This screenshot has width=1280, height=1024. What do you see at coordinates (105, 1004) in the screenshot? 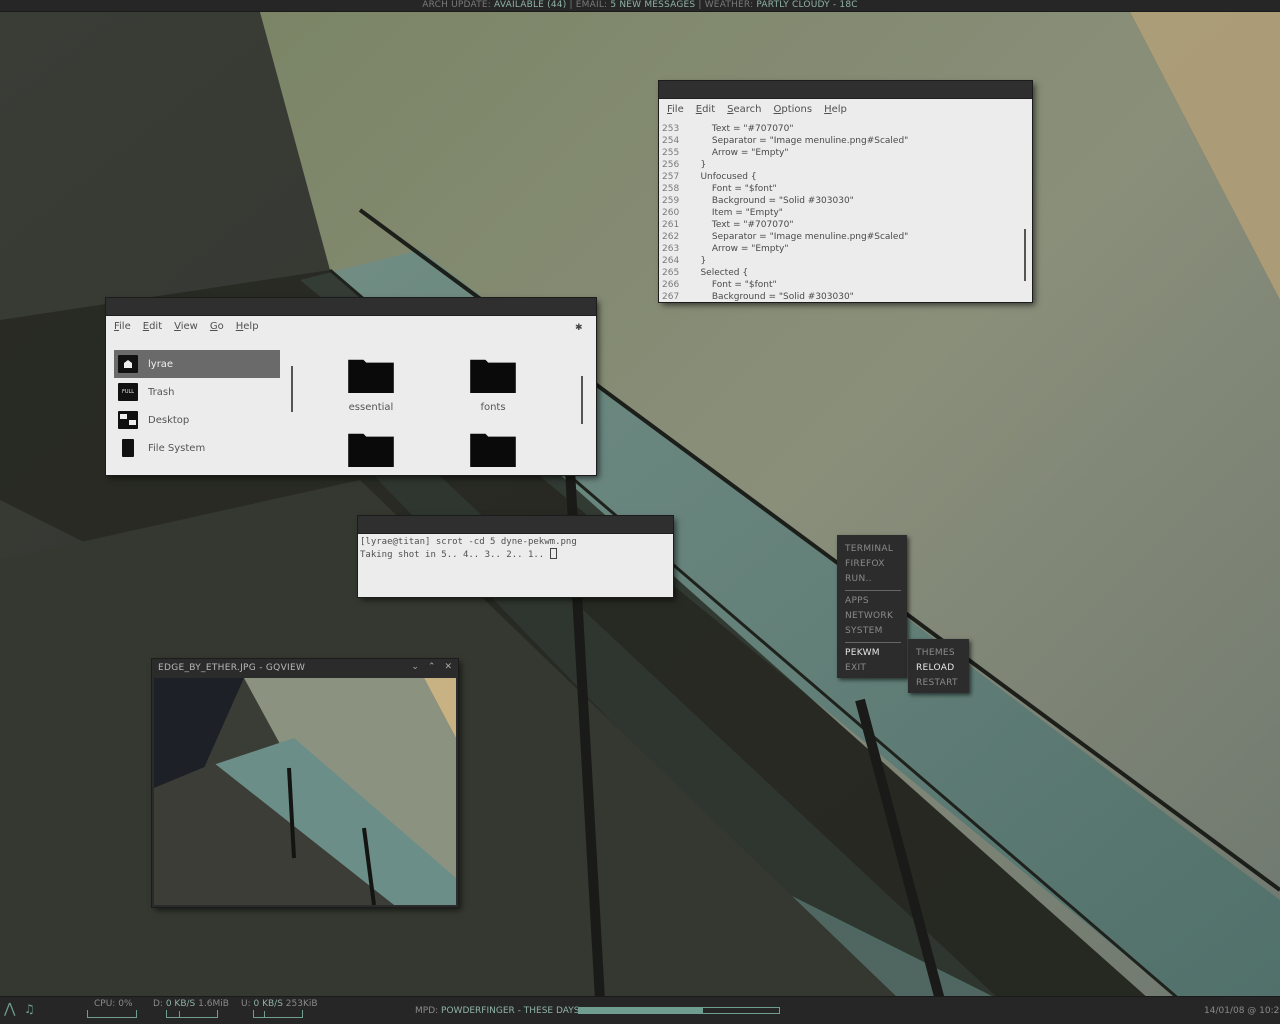
I see `cpu-label: CPU:` at bounding box center [105, 1004].